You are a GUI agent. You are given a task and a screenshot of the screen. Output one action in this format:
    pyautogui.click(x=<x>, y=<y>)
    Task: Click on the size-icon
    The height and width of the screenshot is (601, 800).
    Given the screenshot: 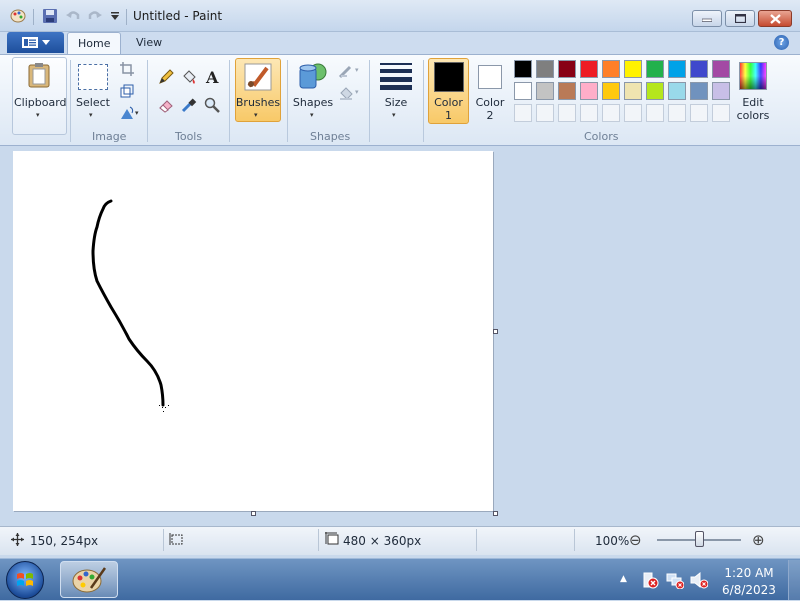 What is the action you would take?
    pyautogui.click(x=396, y=76)
    